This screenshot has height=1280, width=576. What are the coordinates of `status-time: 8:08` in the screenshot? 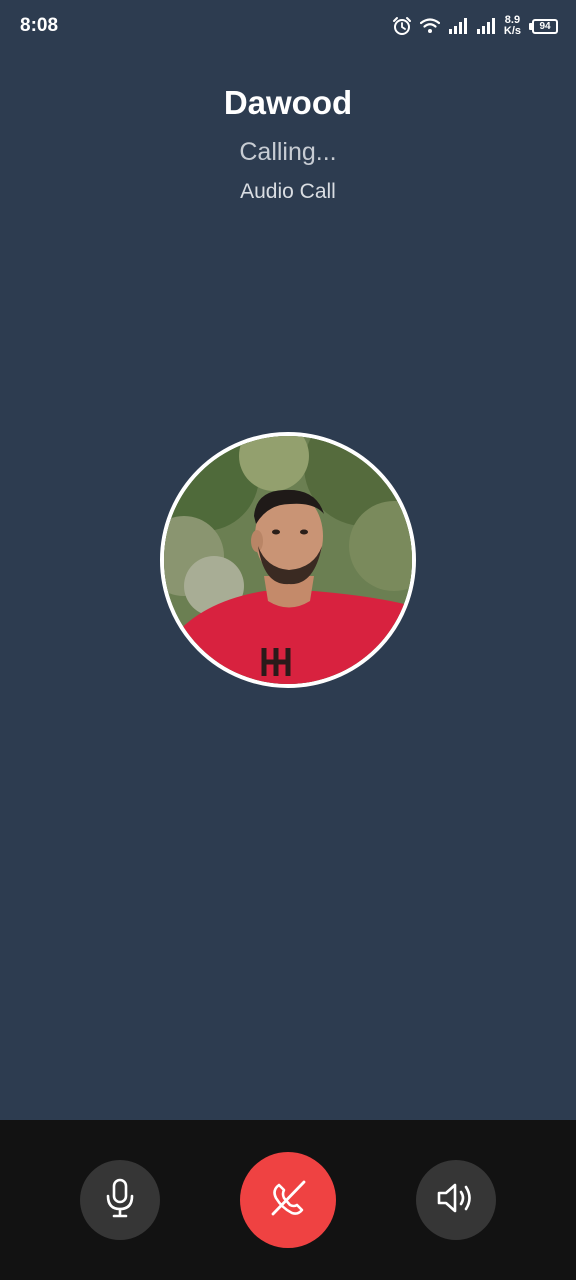 It's located at (39, 25).